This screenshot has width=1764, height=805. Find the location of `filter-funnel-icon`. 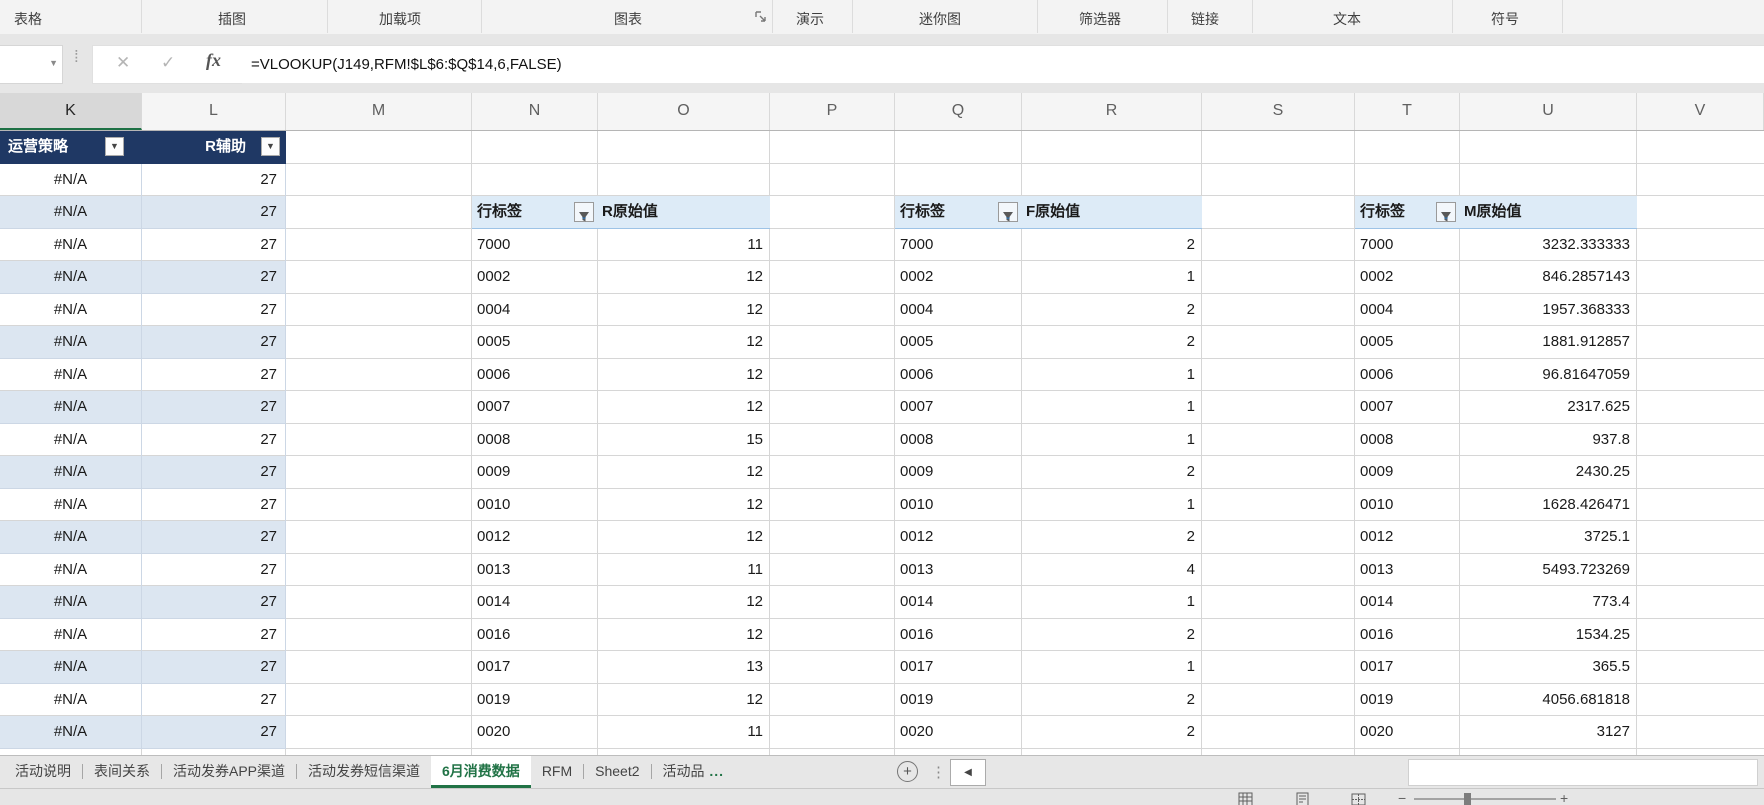

filter-funnel-icon is located at coordinates (1008, 212).